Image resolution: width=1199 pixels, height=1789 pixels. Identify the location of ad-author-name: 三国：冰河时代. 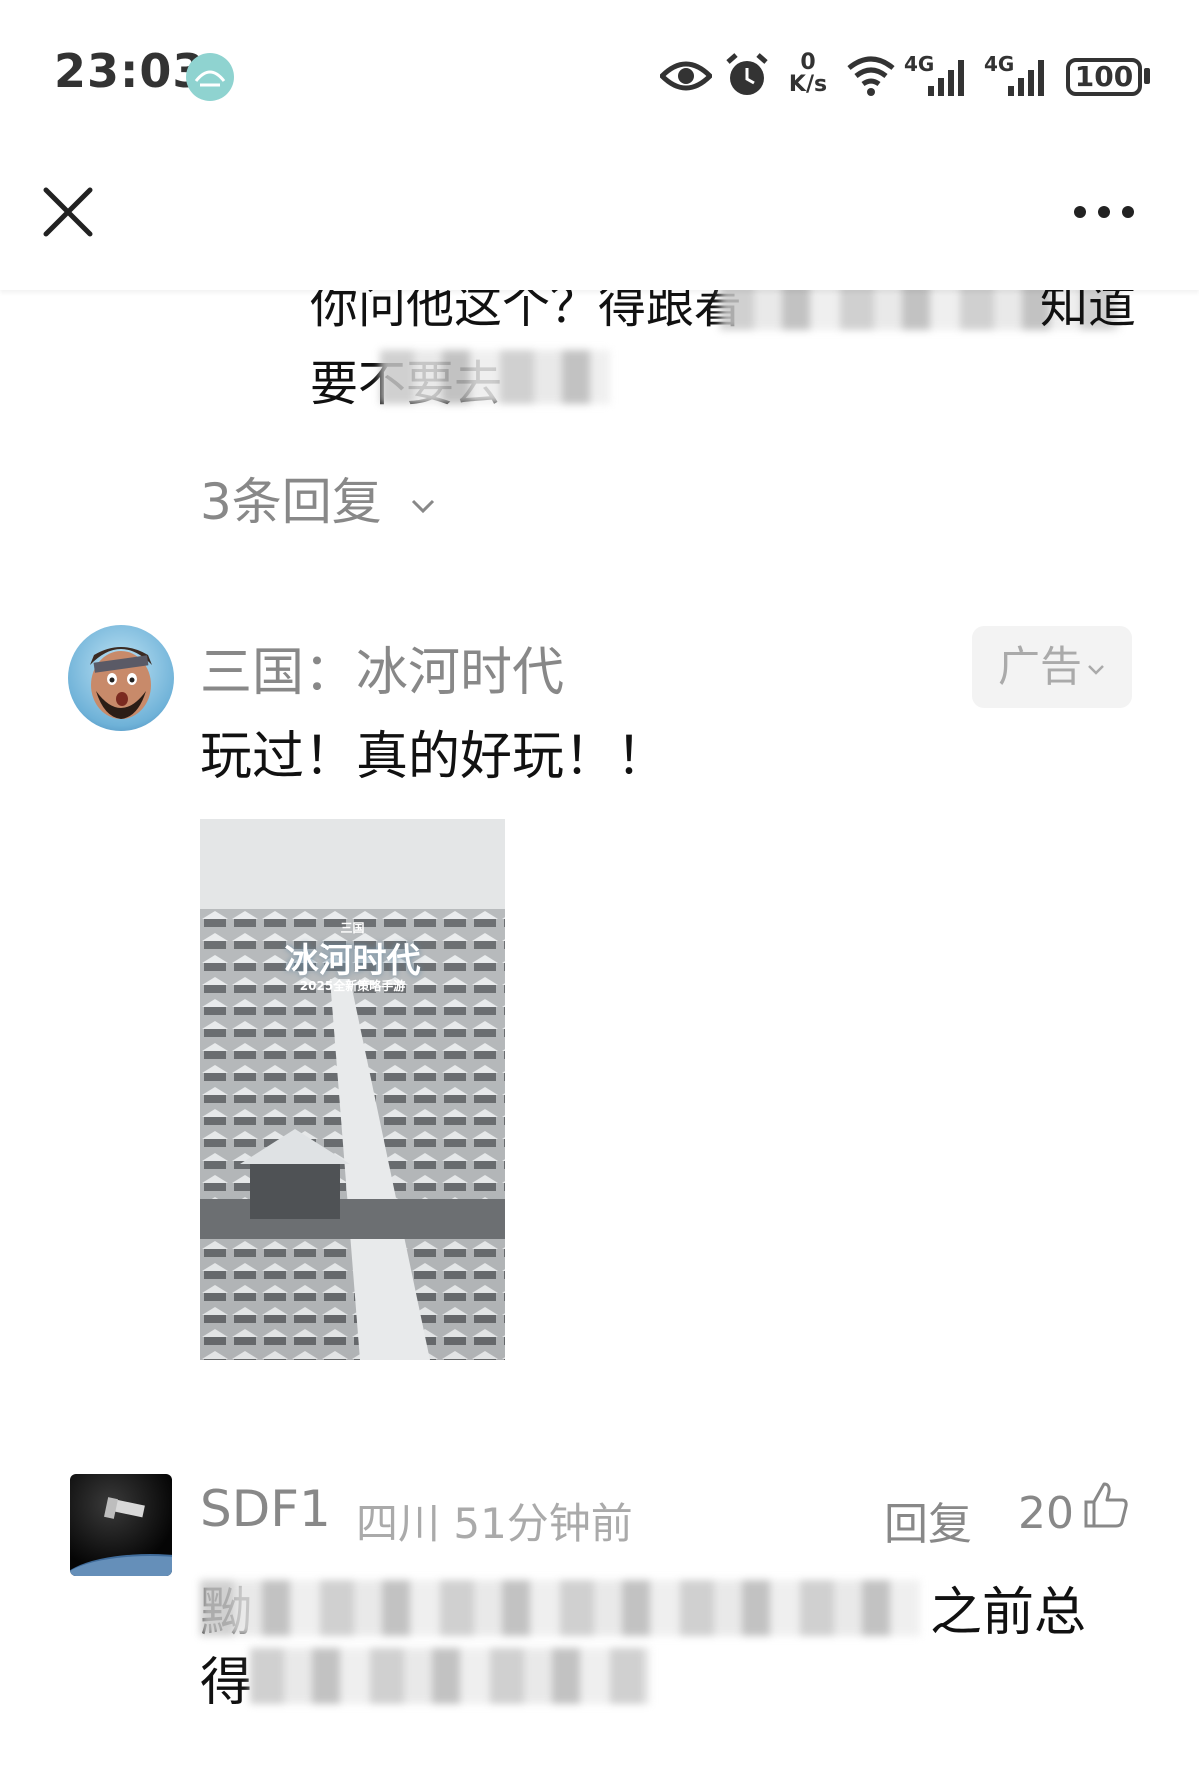
(382, 667).